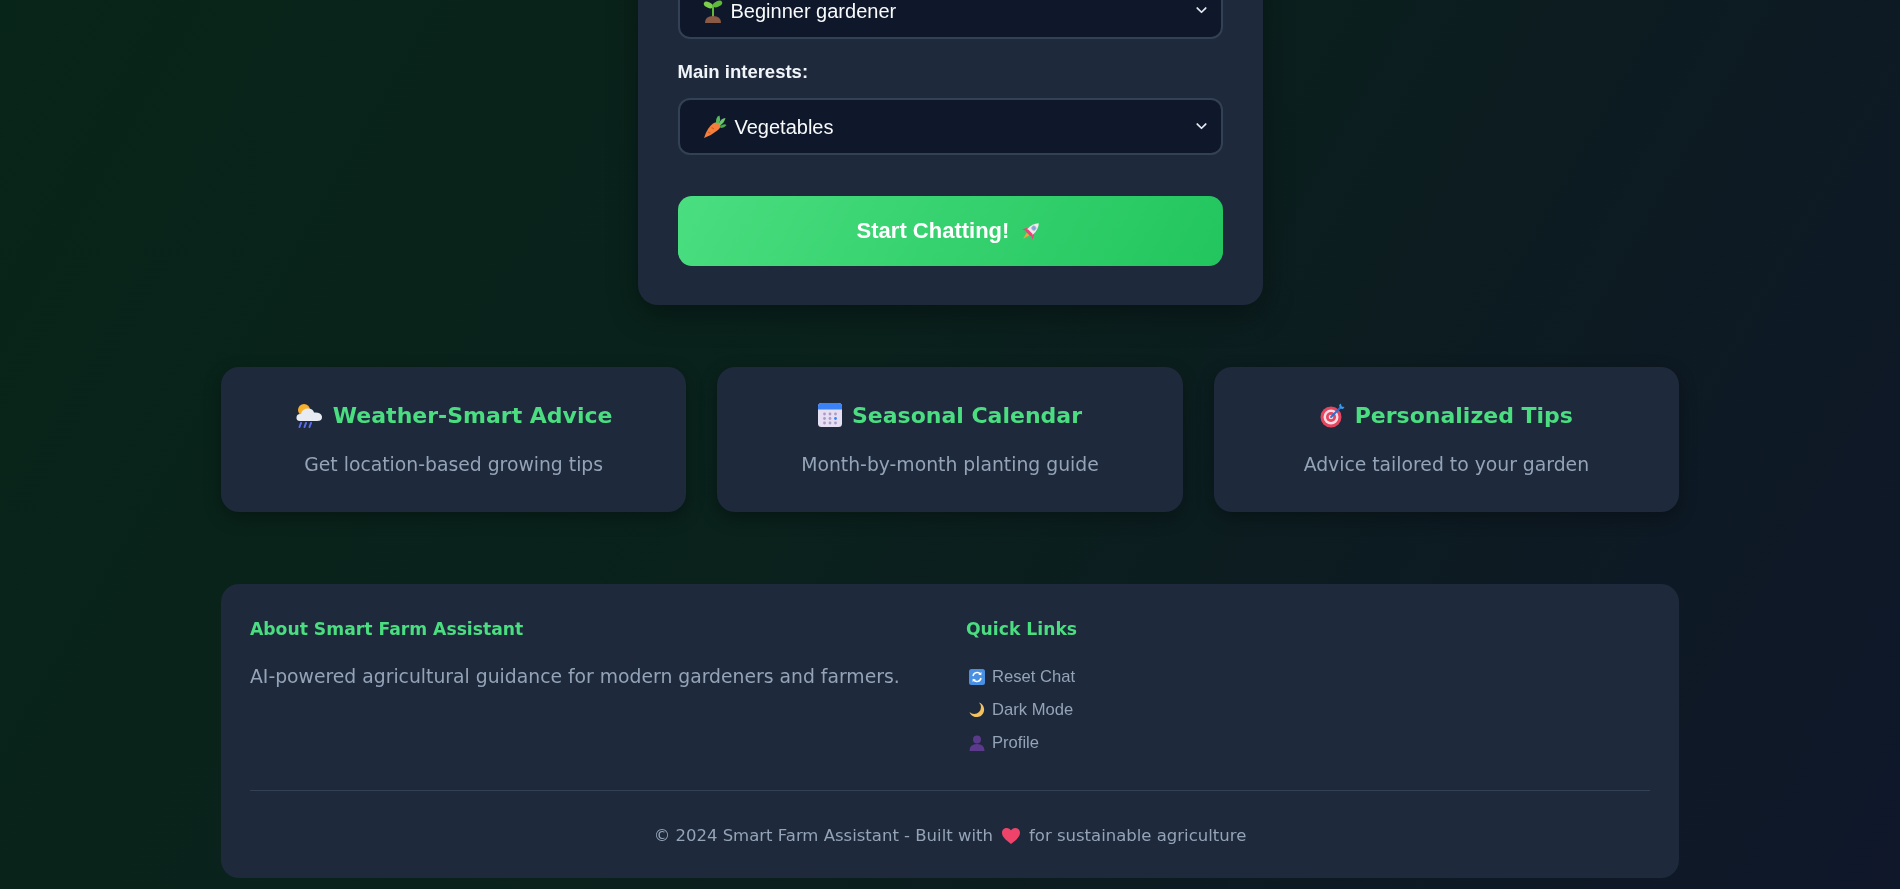  What do you see at coordinates (1332, 415) in the screenshot?
I see `target-icon` at bounding box center [1332, 415].